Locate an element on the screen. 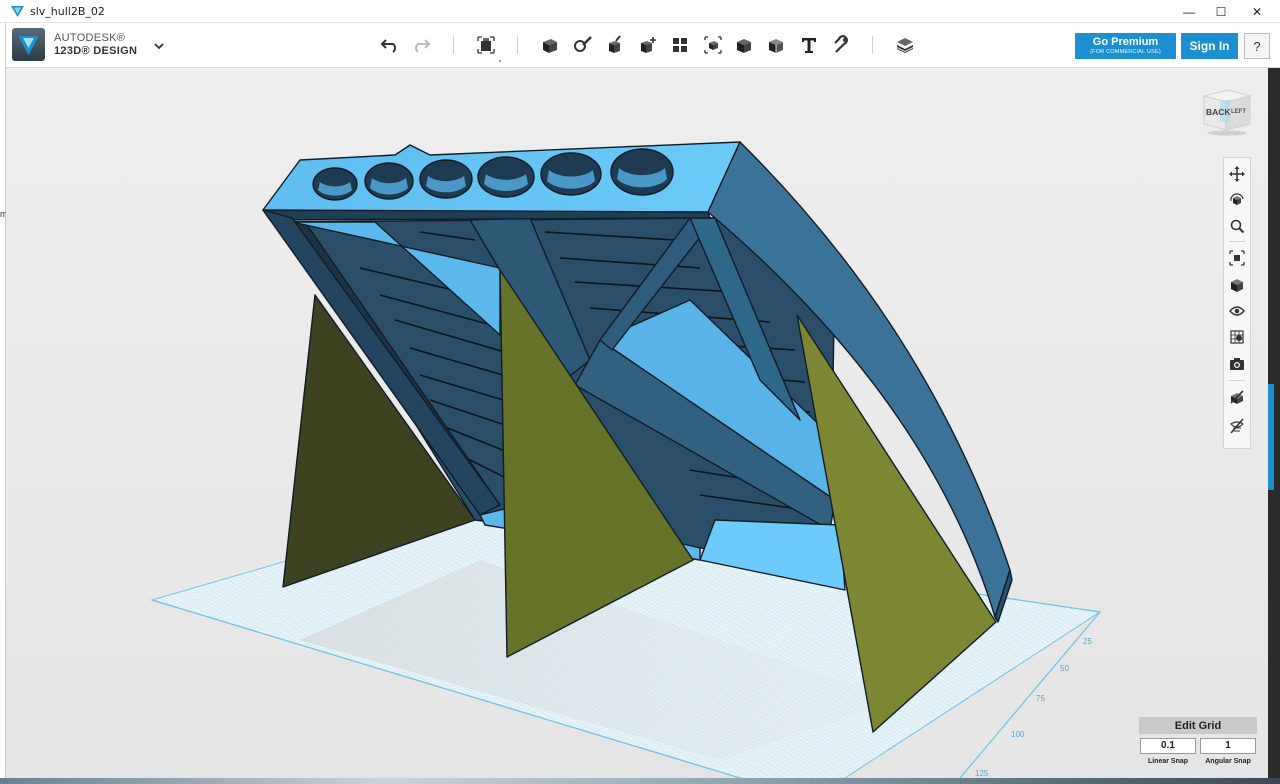 The image size is (1280, 784). viewcube-face-left: LEFT is located at coordinates (1238, 112).